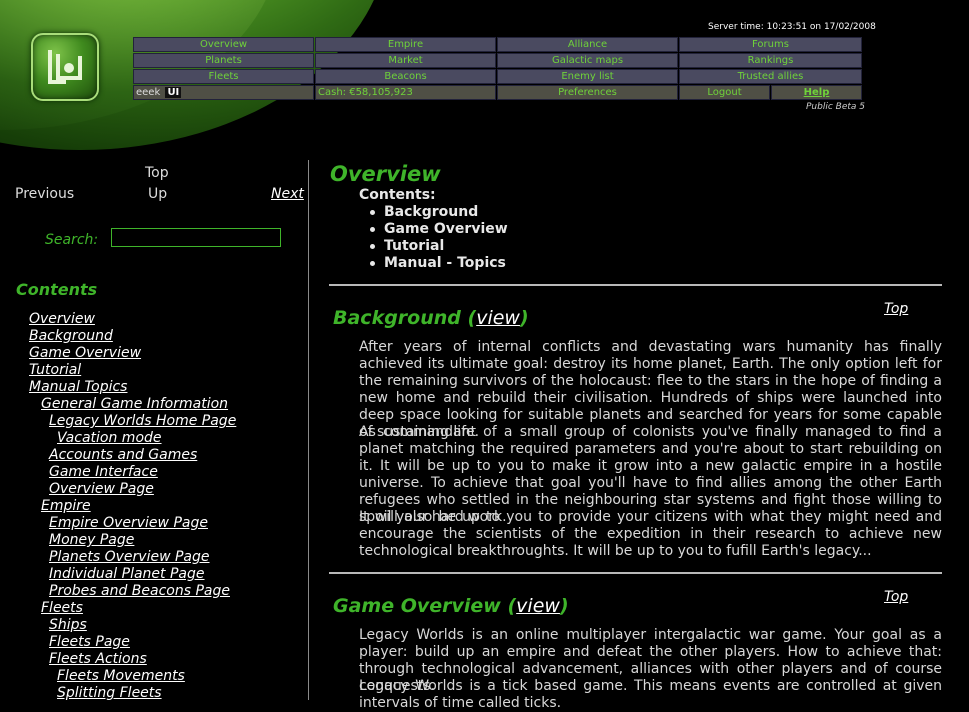 This screenshot has height=712, width=969. I want to click on nav-empire: Empire, so click(405, 44).